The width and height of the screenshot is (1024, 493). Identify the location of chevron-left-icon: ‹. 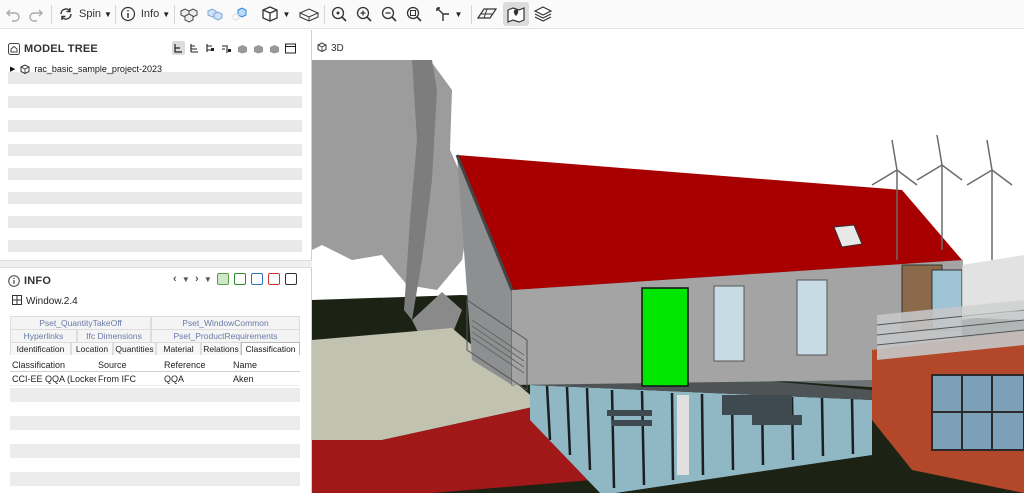
(175, 279).